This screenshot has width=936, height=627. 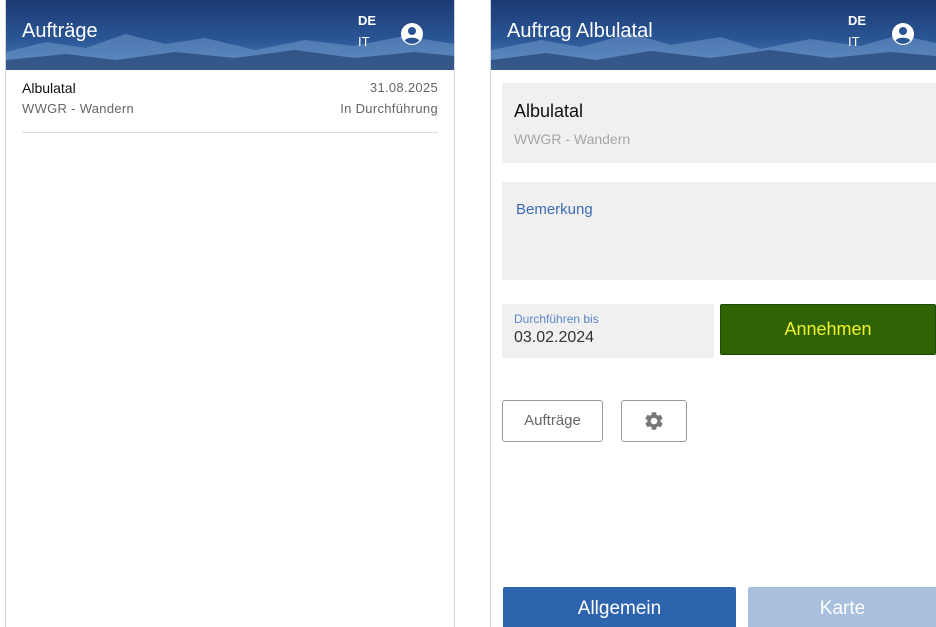 I want to click on gear-icon, so click(x=654, y=421).